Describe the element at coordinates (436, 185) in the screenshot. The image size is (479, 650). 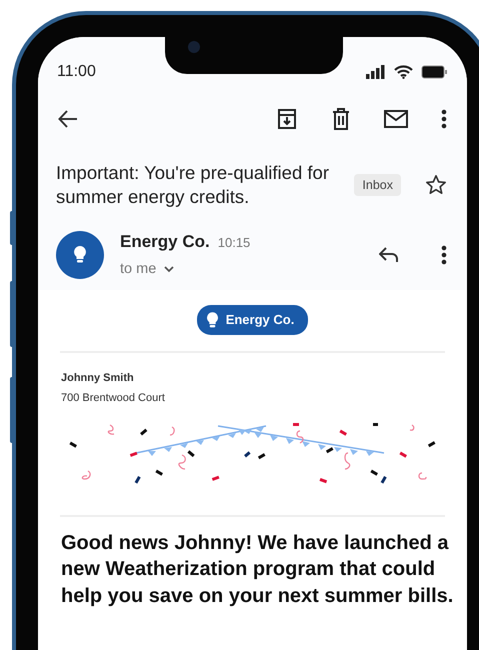
I see `star-icon` at that location.